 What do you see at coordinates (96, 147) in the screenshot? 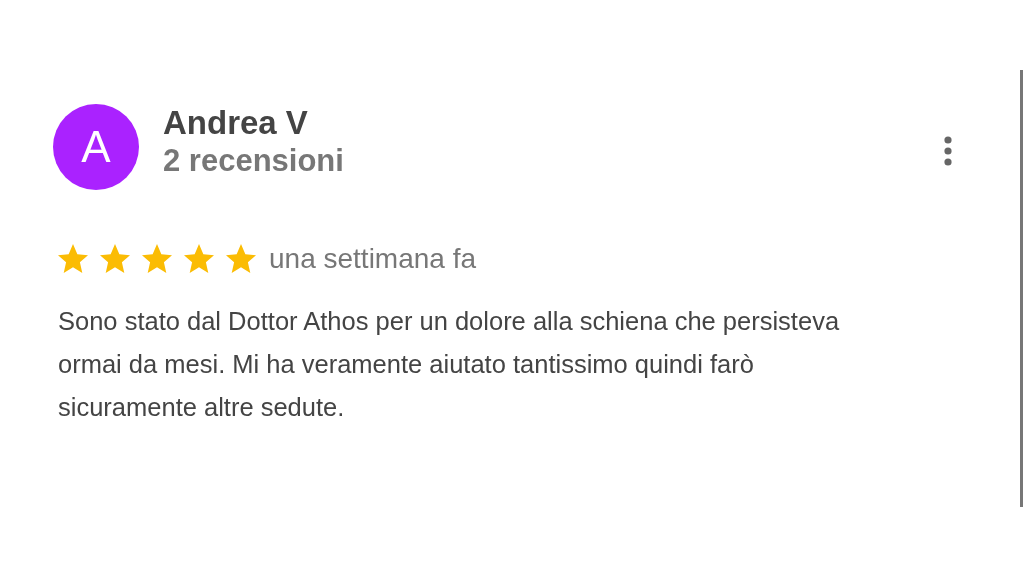
I see `avatar: A` at bounding box center [96, 147].